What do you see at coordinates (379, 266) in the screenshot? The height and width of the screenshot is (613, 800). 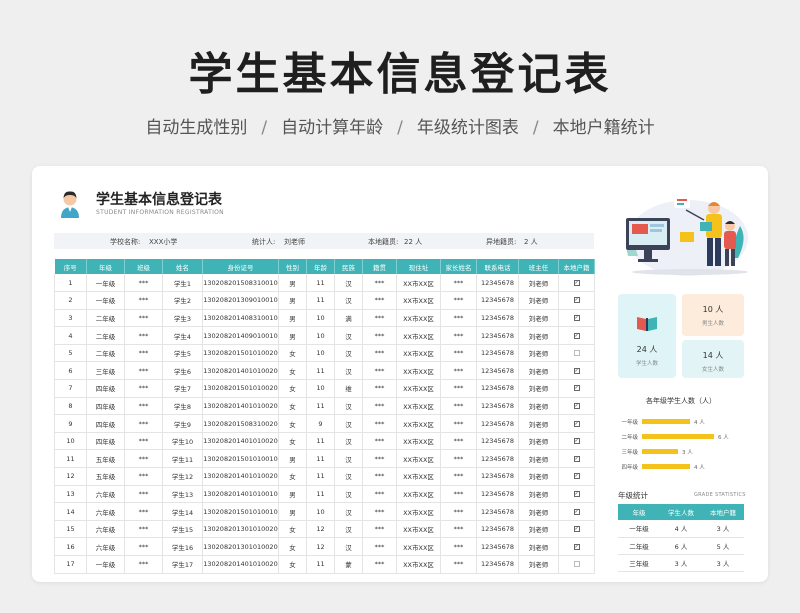 I see `column-header: 籍贯` at bounding box center [379, 266].